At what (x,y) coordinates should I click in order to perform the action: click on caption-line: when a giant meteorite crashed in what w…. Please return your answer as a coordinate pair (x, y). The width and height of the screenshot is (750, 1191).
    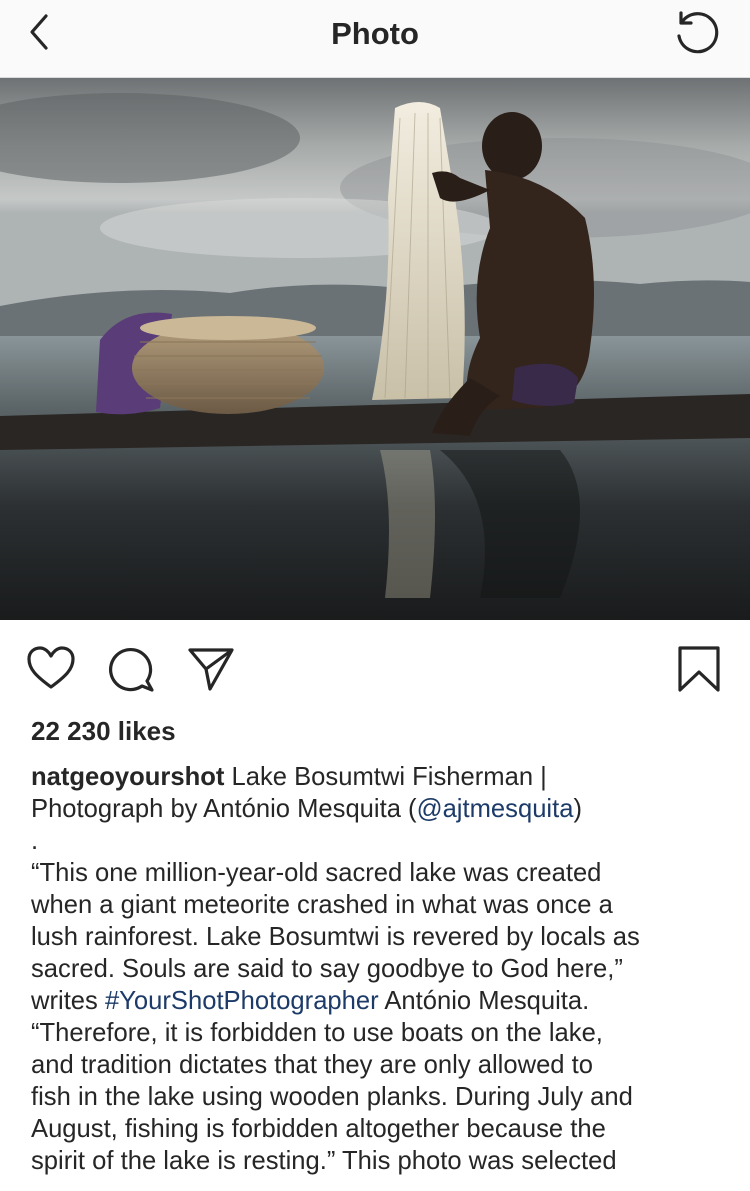
    Looking at the image, I should click on (322, 905).